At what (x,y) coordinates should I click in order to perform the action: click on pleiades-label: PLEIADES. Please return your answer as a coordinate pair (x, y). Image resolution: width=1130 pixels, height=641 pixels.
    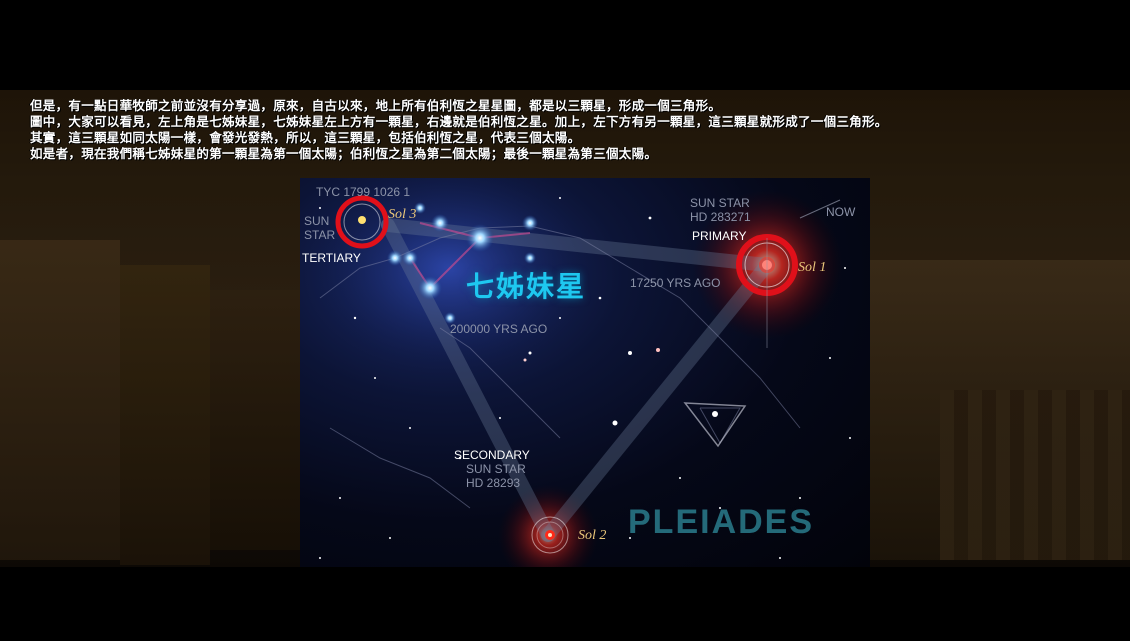
    Looking at the image, I should click on (721, 522).